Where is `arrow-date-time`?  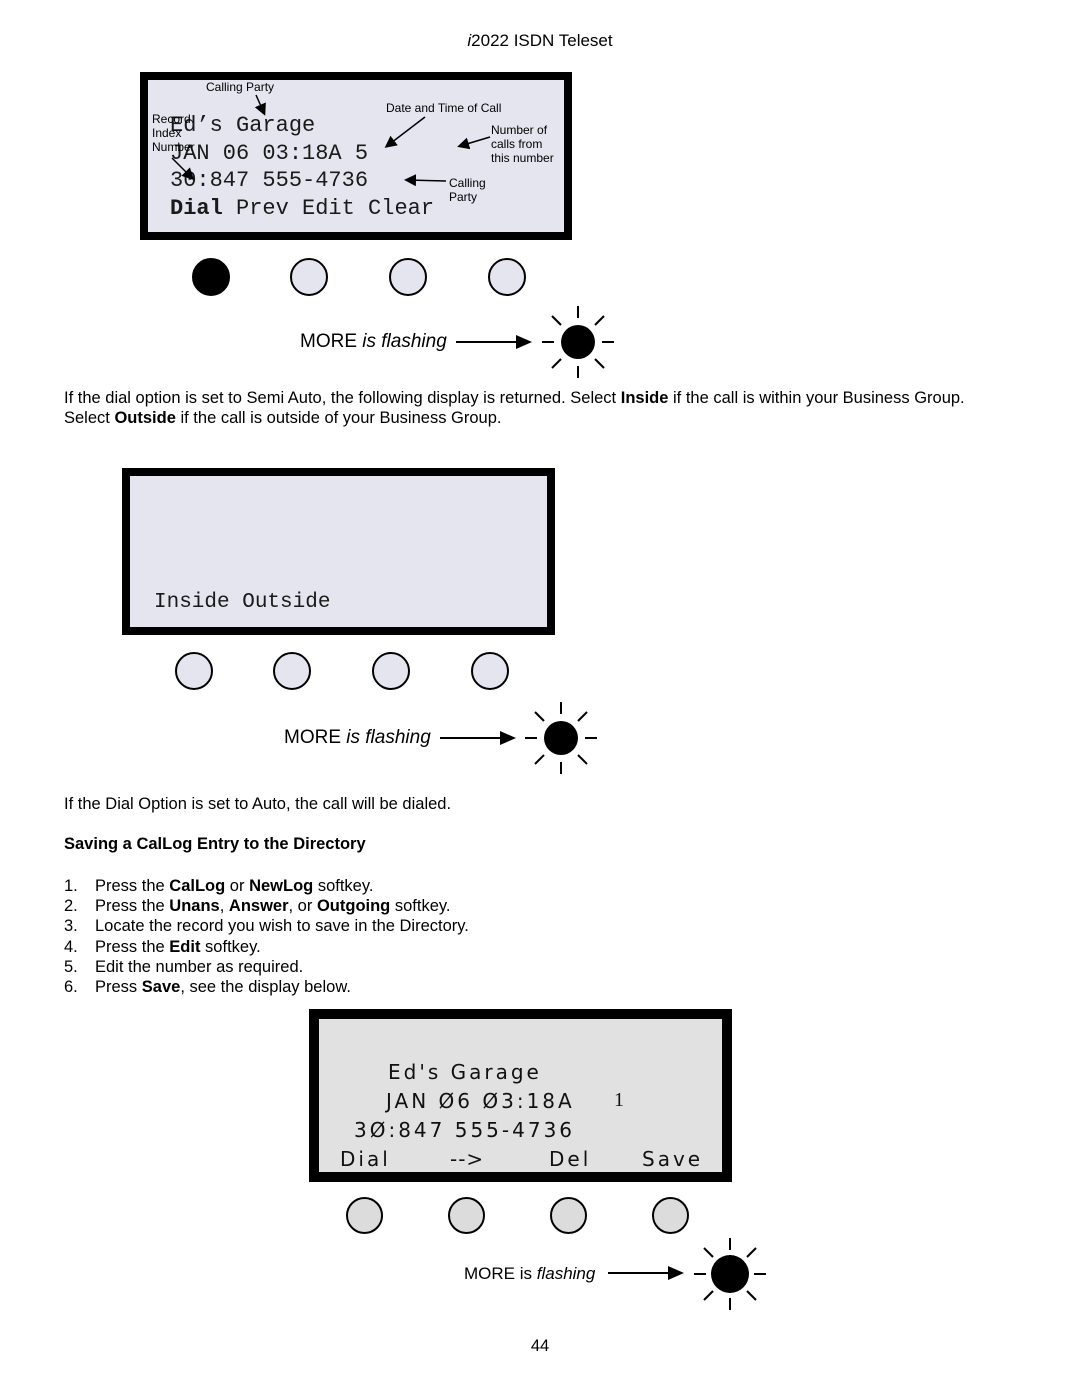
arrow-date-time is located at coordinates (405, 132).